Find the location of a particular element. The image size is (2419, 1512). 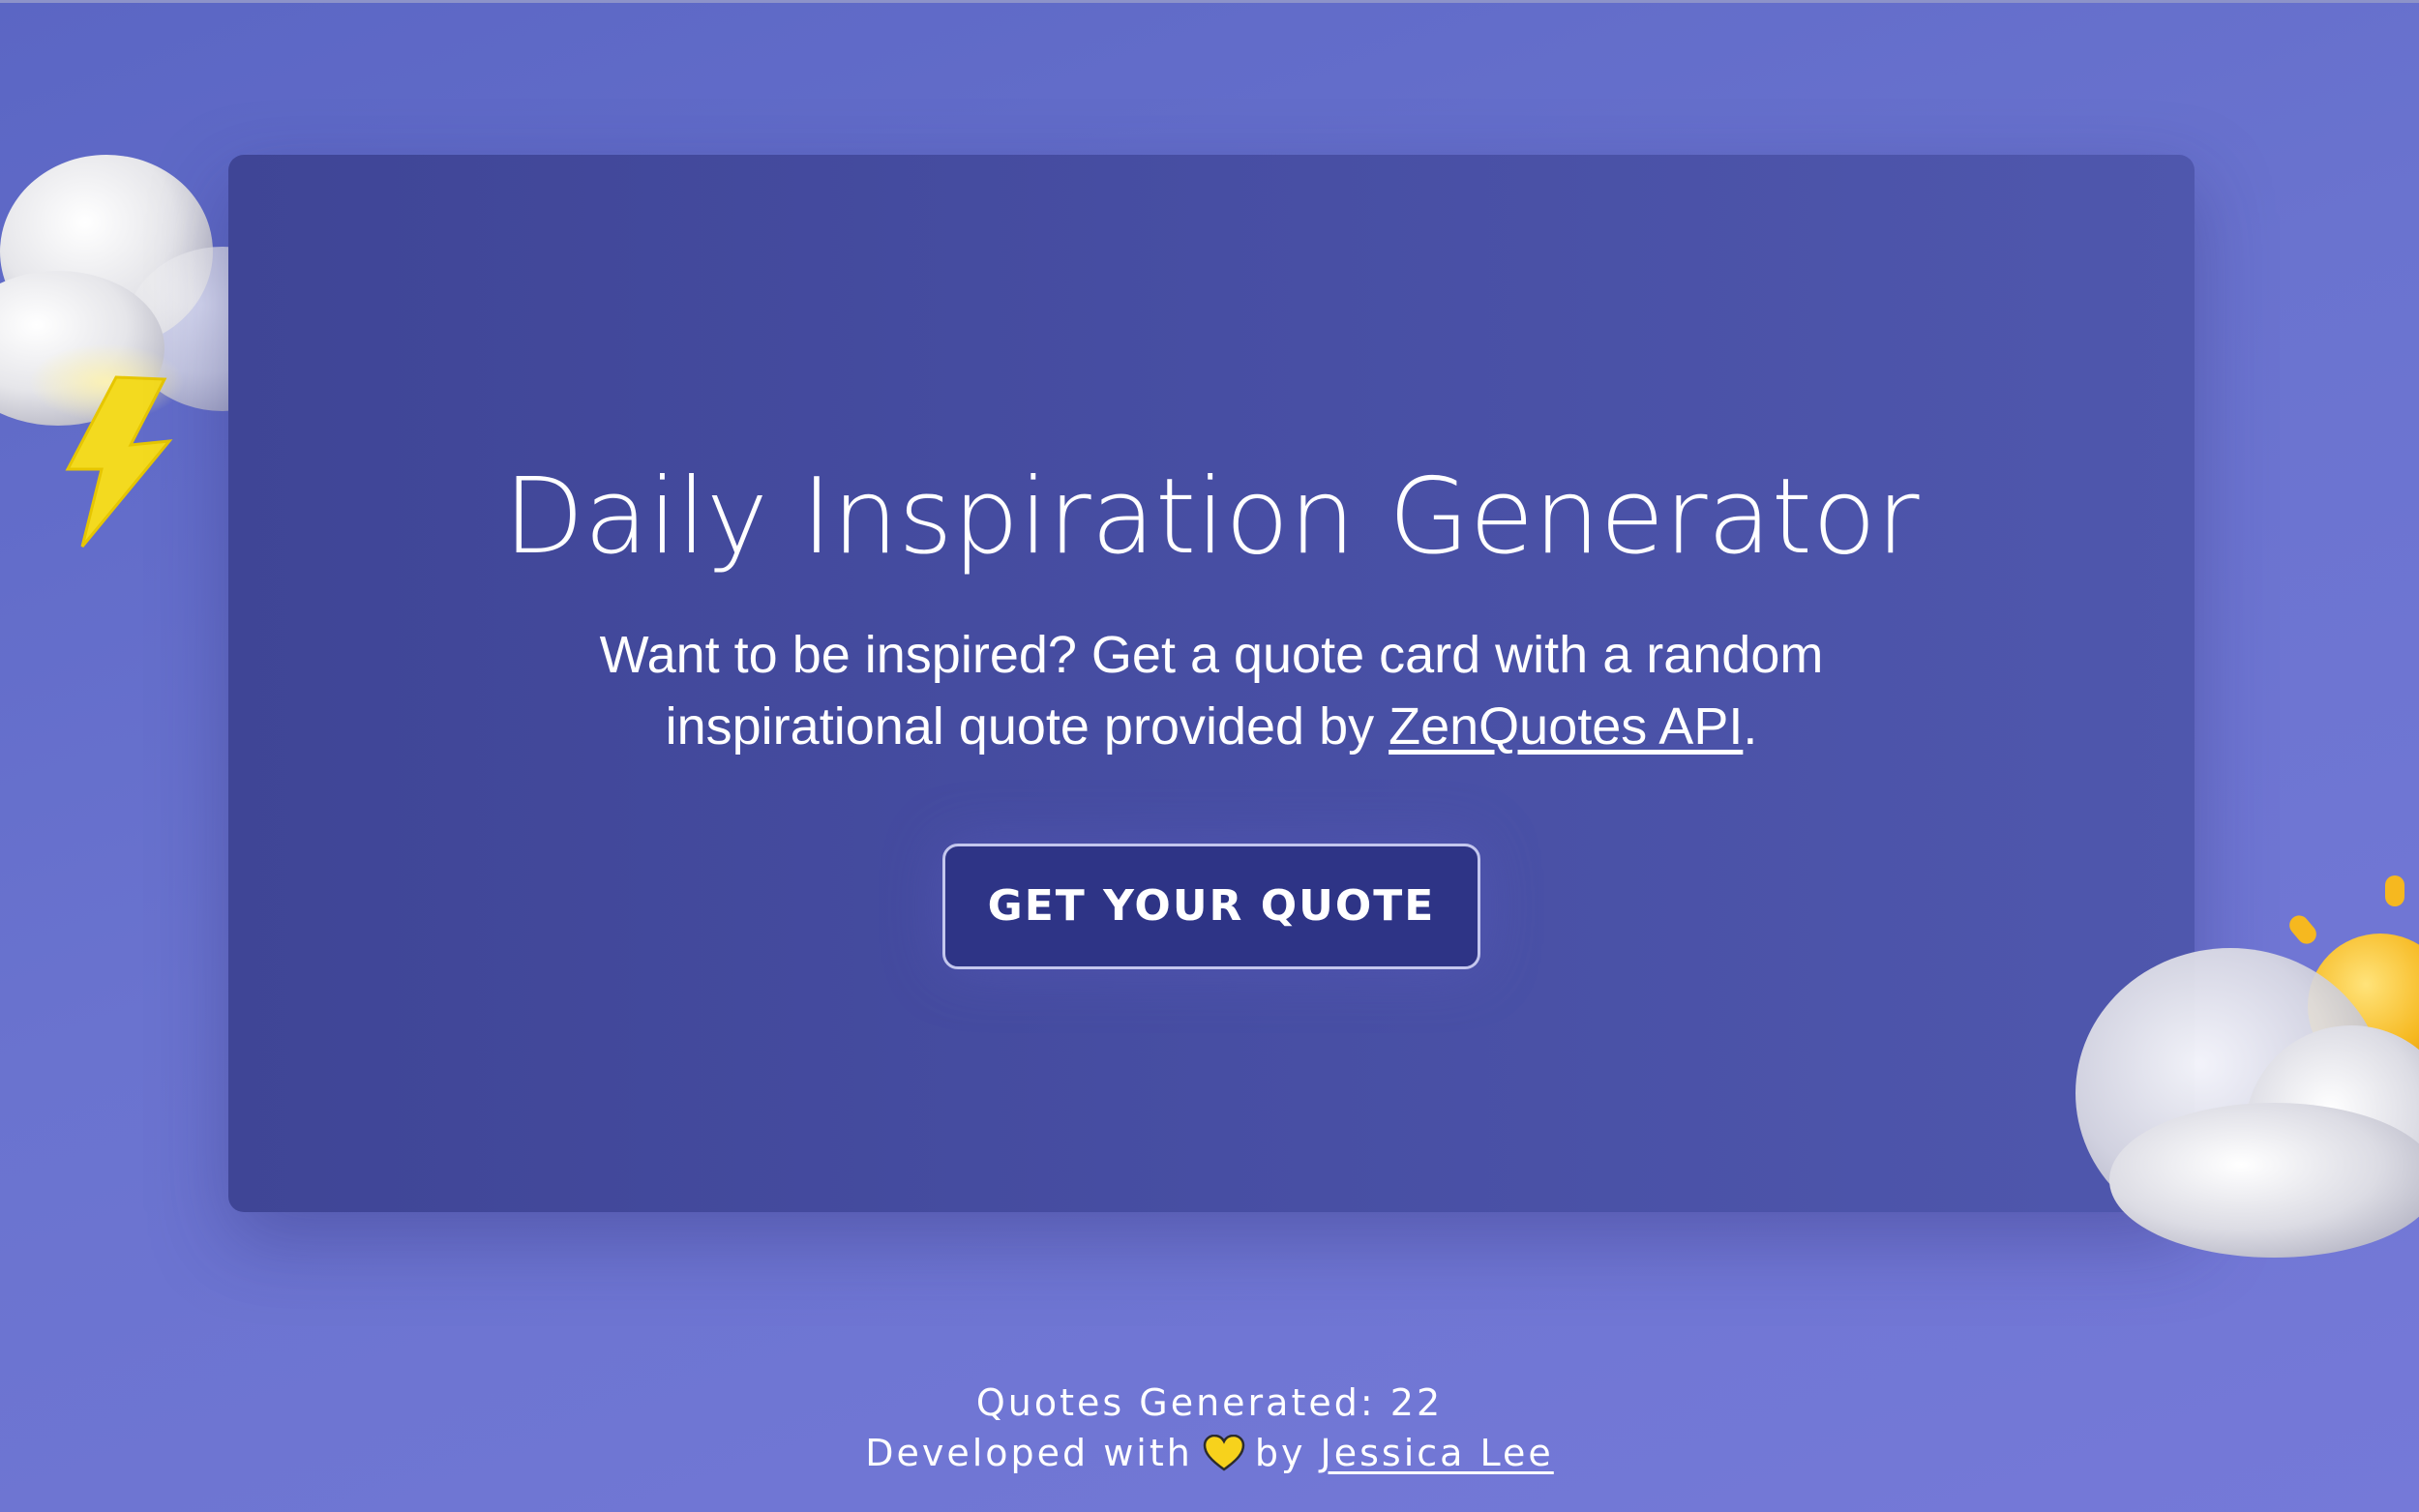

credit-line: Developed with by Jessica Lee is located at coordinates (1209, 1456).